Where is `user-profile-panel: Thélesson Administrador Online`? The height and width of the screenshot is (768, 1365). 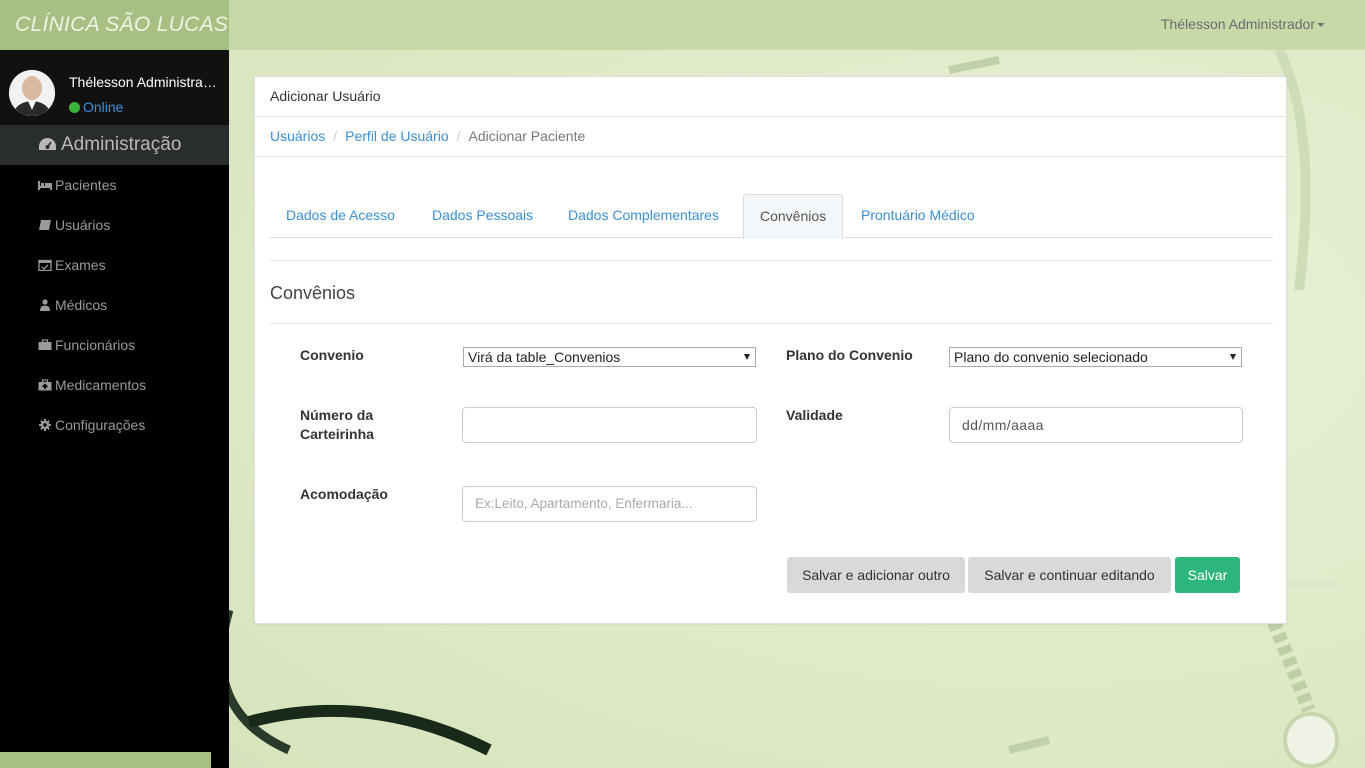 user-profile-panel: Thélesson Administrador Online is located at coordinates (114, 87).